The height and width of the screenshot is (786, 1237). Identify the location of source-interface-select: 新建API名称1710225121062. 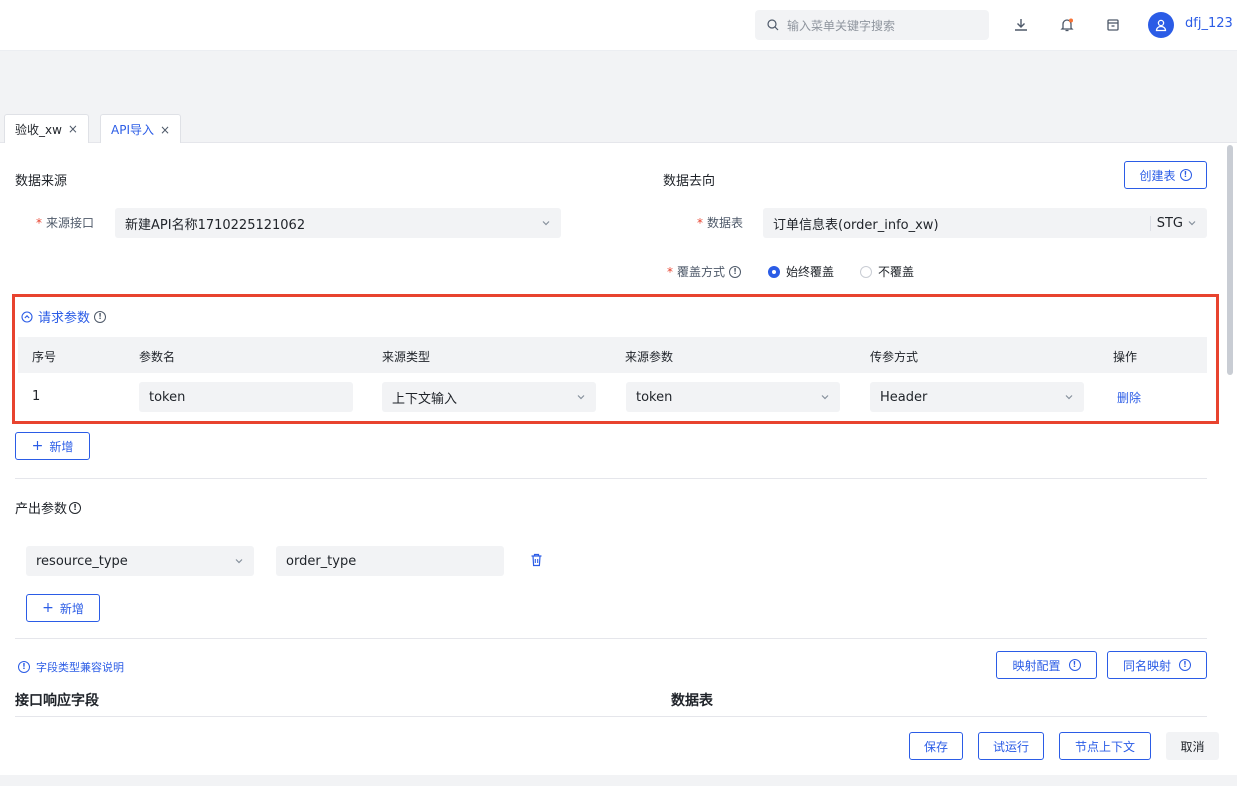
(338, 223).